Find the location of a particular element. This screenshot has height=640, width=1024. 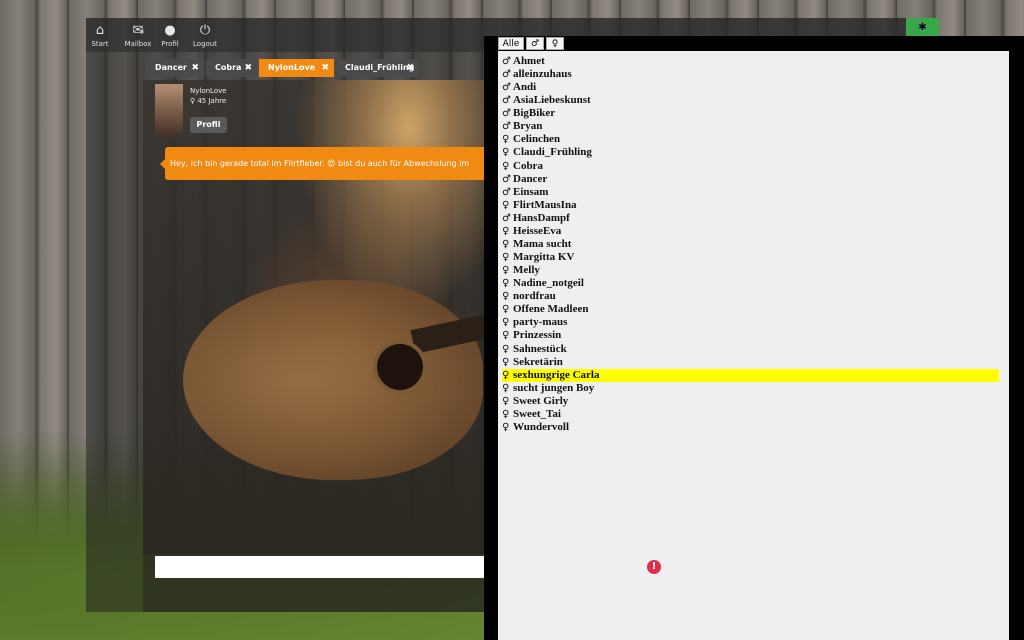

mail-icon: ✉ is located at coordinates (138, 30).